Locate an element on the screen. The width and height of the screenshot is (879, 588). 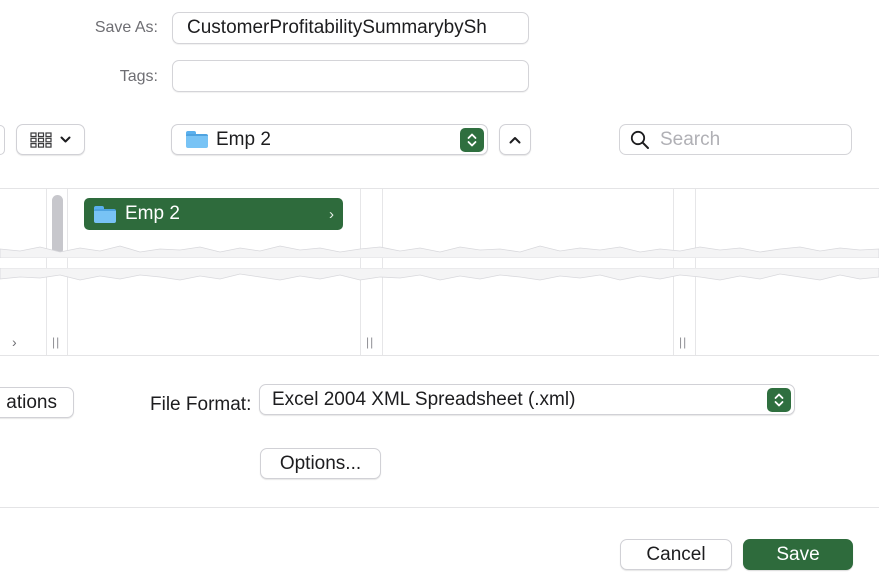
save-as-field is located at coordinates (350, 28).